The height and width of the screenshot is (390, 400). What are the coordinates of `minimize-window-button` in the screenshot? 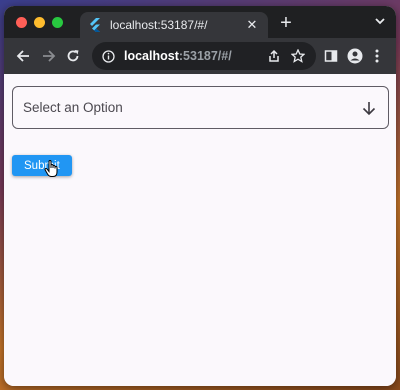 It's located at (39, 22).